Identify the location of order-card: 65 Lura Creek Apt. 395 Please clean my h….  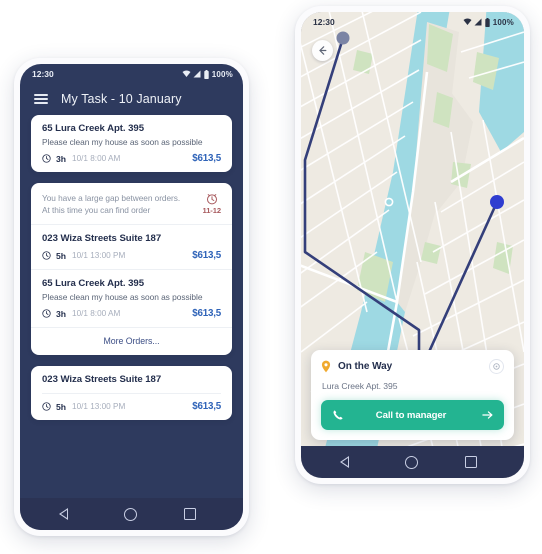
(131, 143).